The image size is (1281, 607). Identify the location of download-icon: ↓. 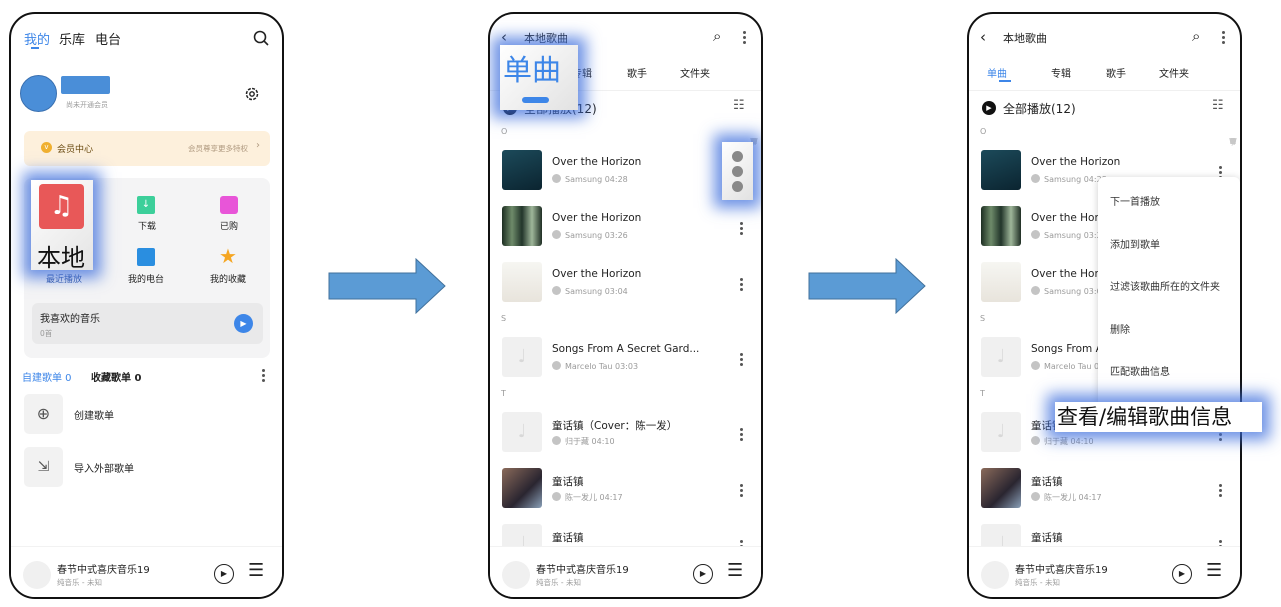
(146, 205).